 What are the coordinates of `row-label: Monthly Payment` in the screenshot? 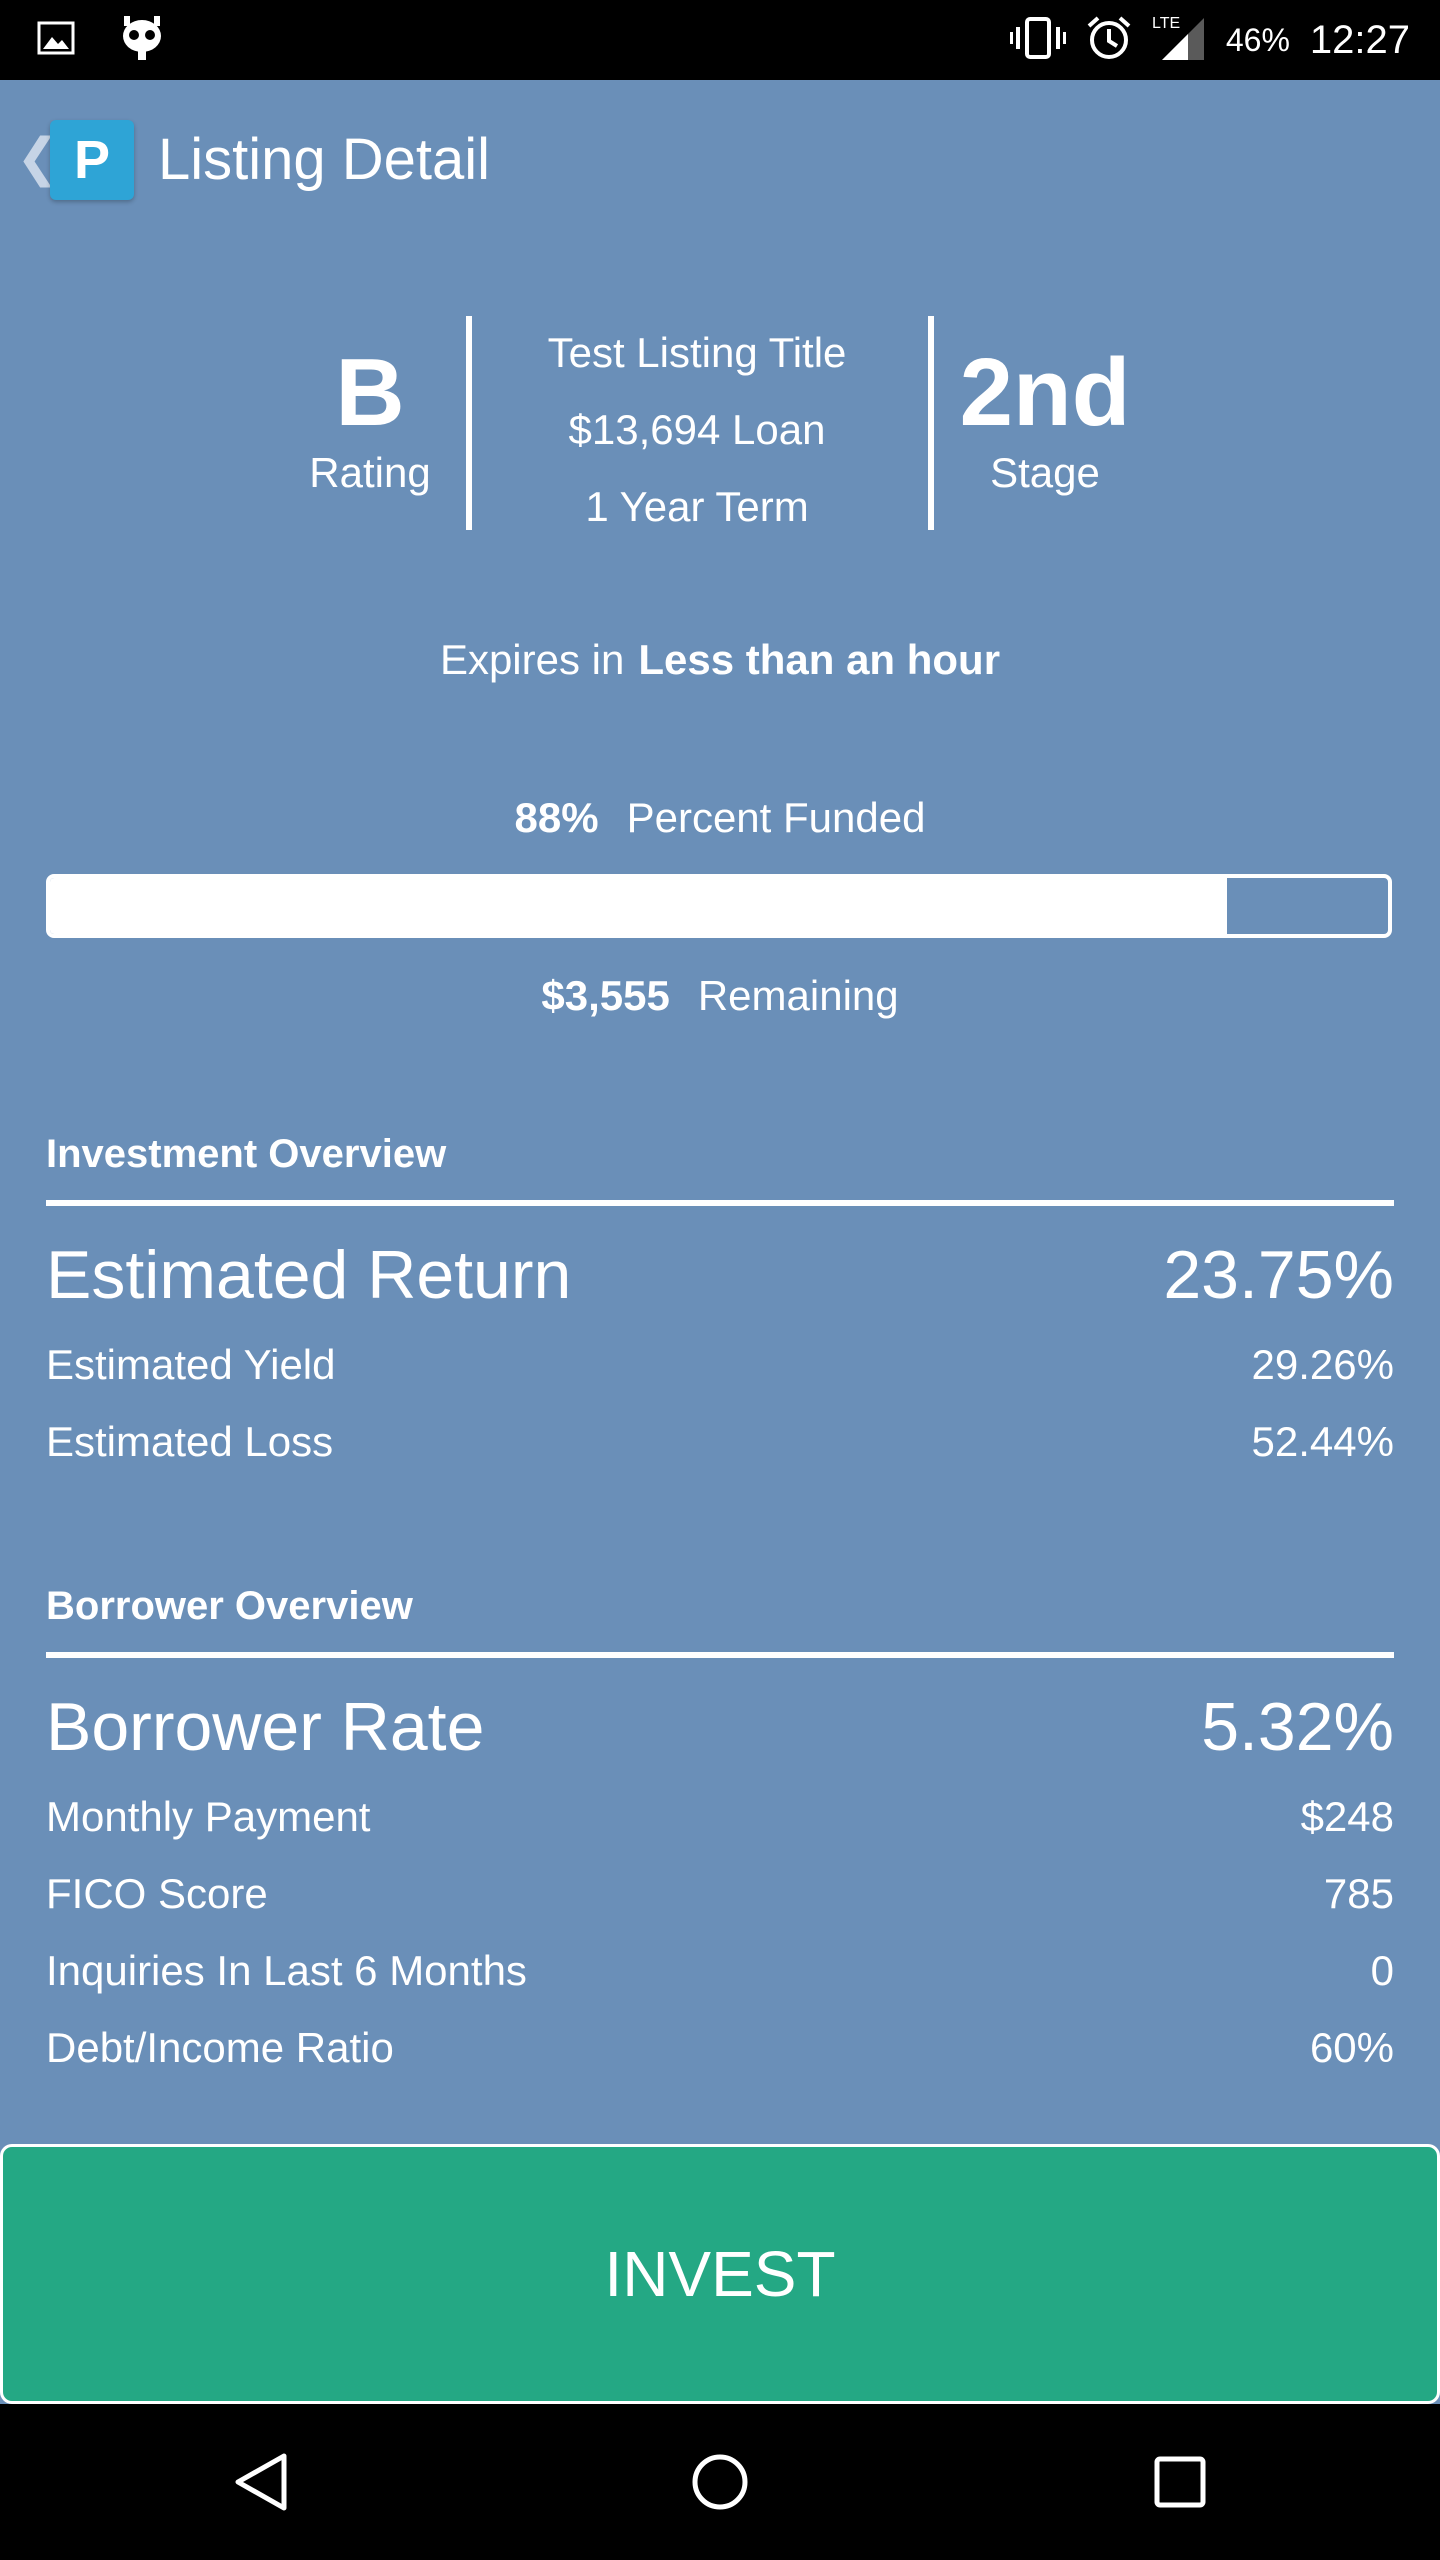 It's located at (208, 1816).